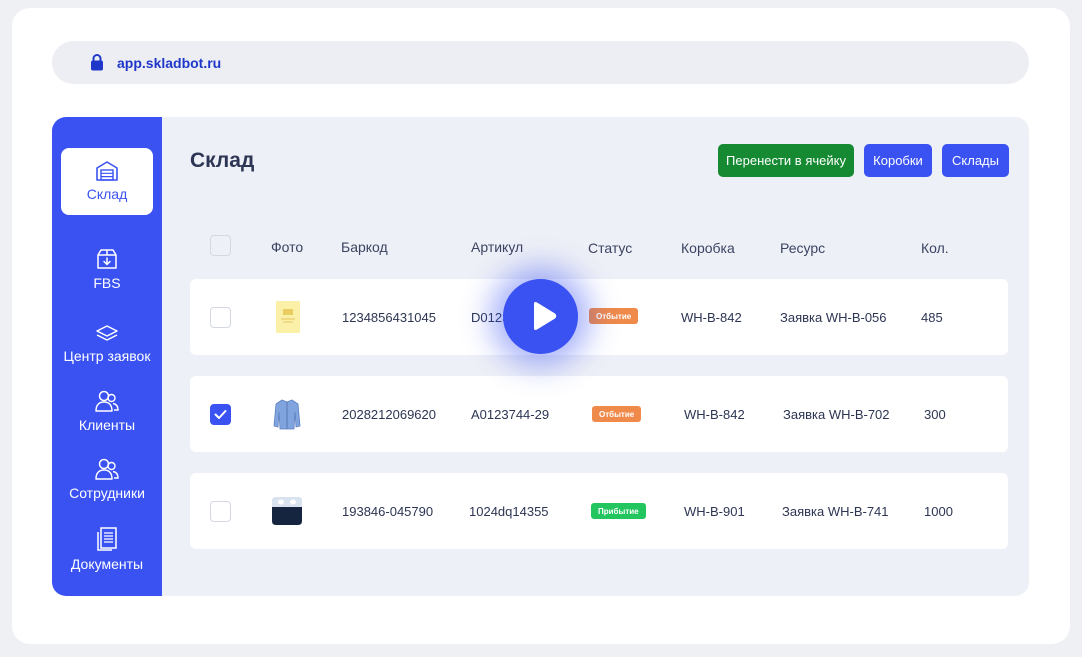 The height and width of the screenshot is (657, 1082). I want to click on qty-cell: 1000, so click(938, 511).